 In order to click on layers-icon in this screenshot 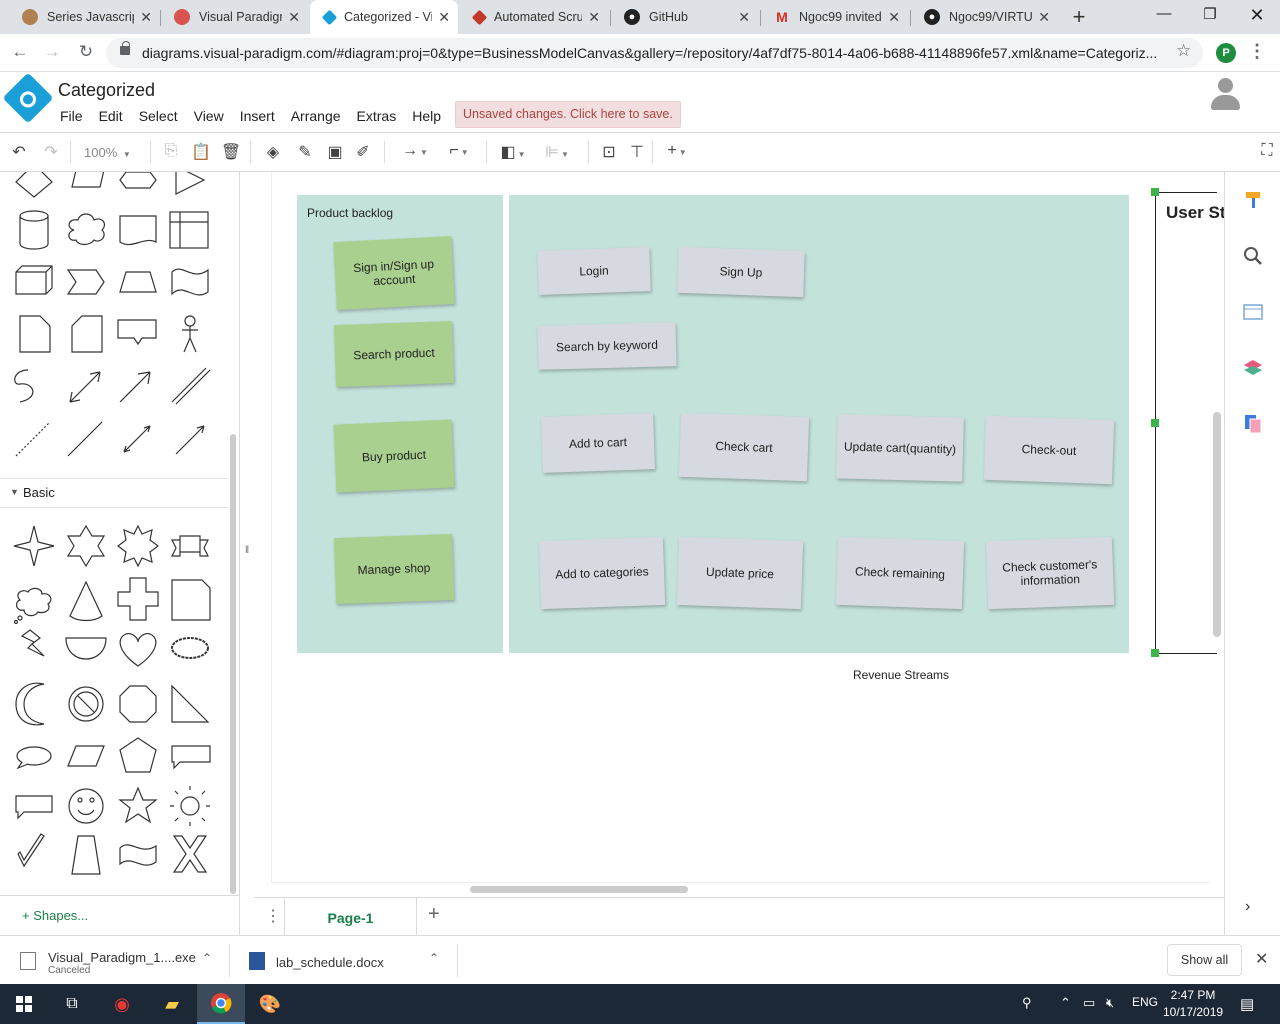, I will do `click(1253, 368)`.